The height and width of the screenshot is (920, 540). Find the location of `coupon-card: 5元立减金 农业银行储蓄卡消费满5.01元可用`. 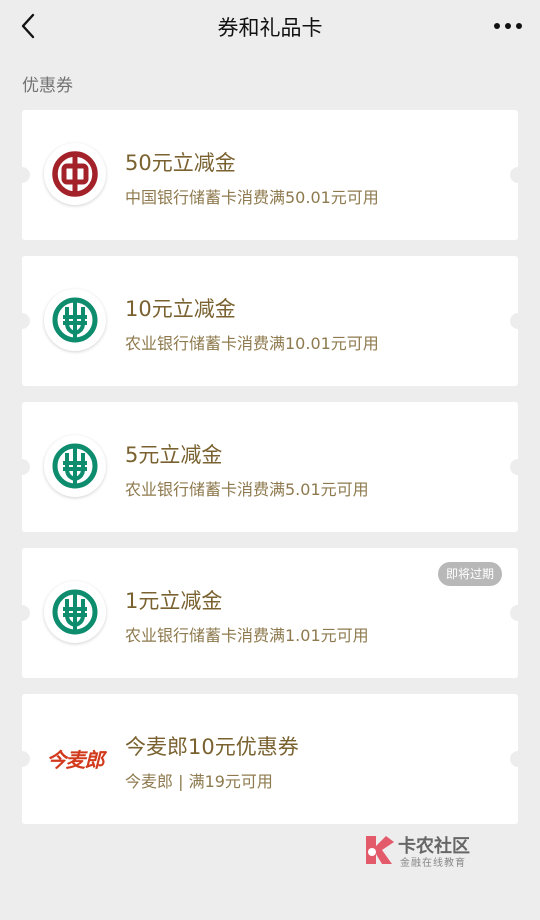

coupon-card: 5元立减金 农业银行储蓄卡消费满5.01元可用 is located at coordinates (270, 467).